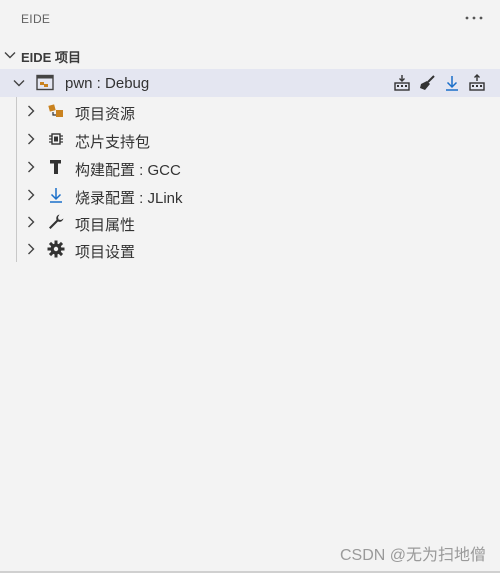 This screenshot has height=573, width=500. I want to click on gear-icon, so click(56, 249).